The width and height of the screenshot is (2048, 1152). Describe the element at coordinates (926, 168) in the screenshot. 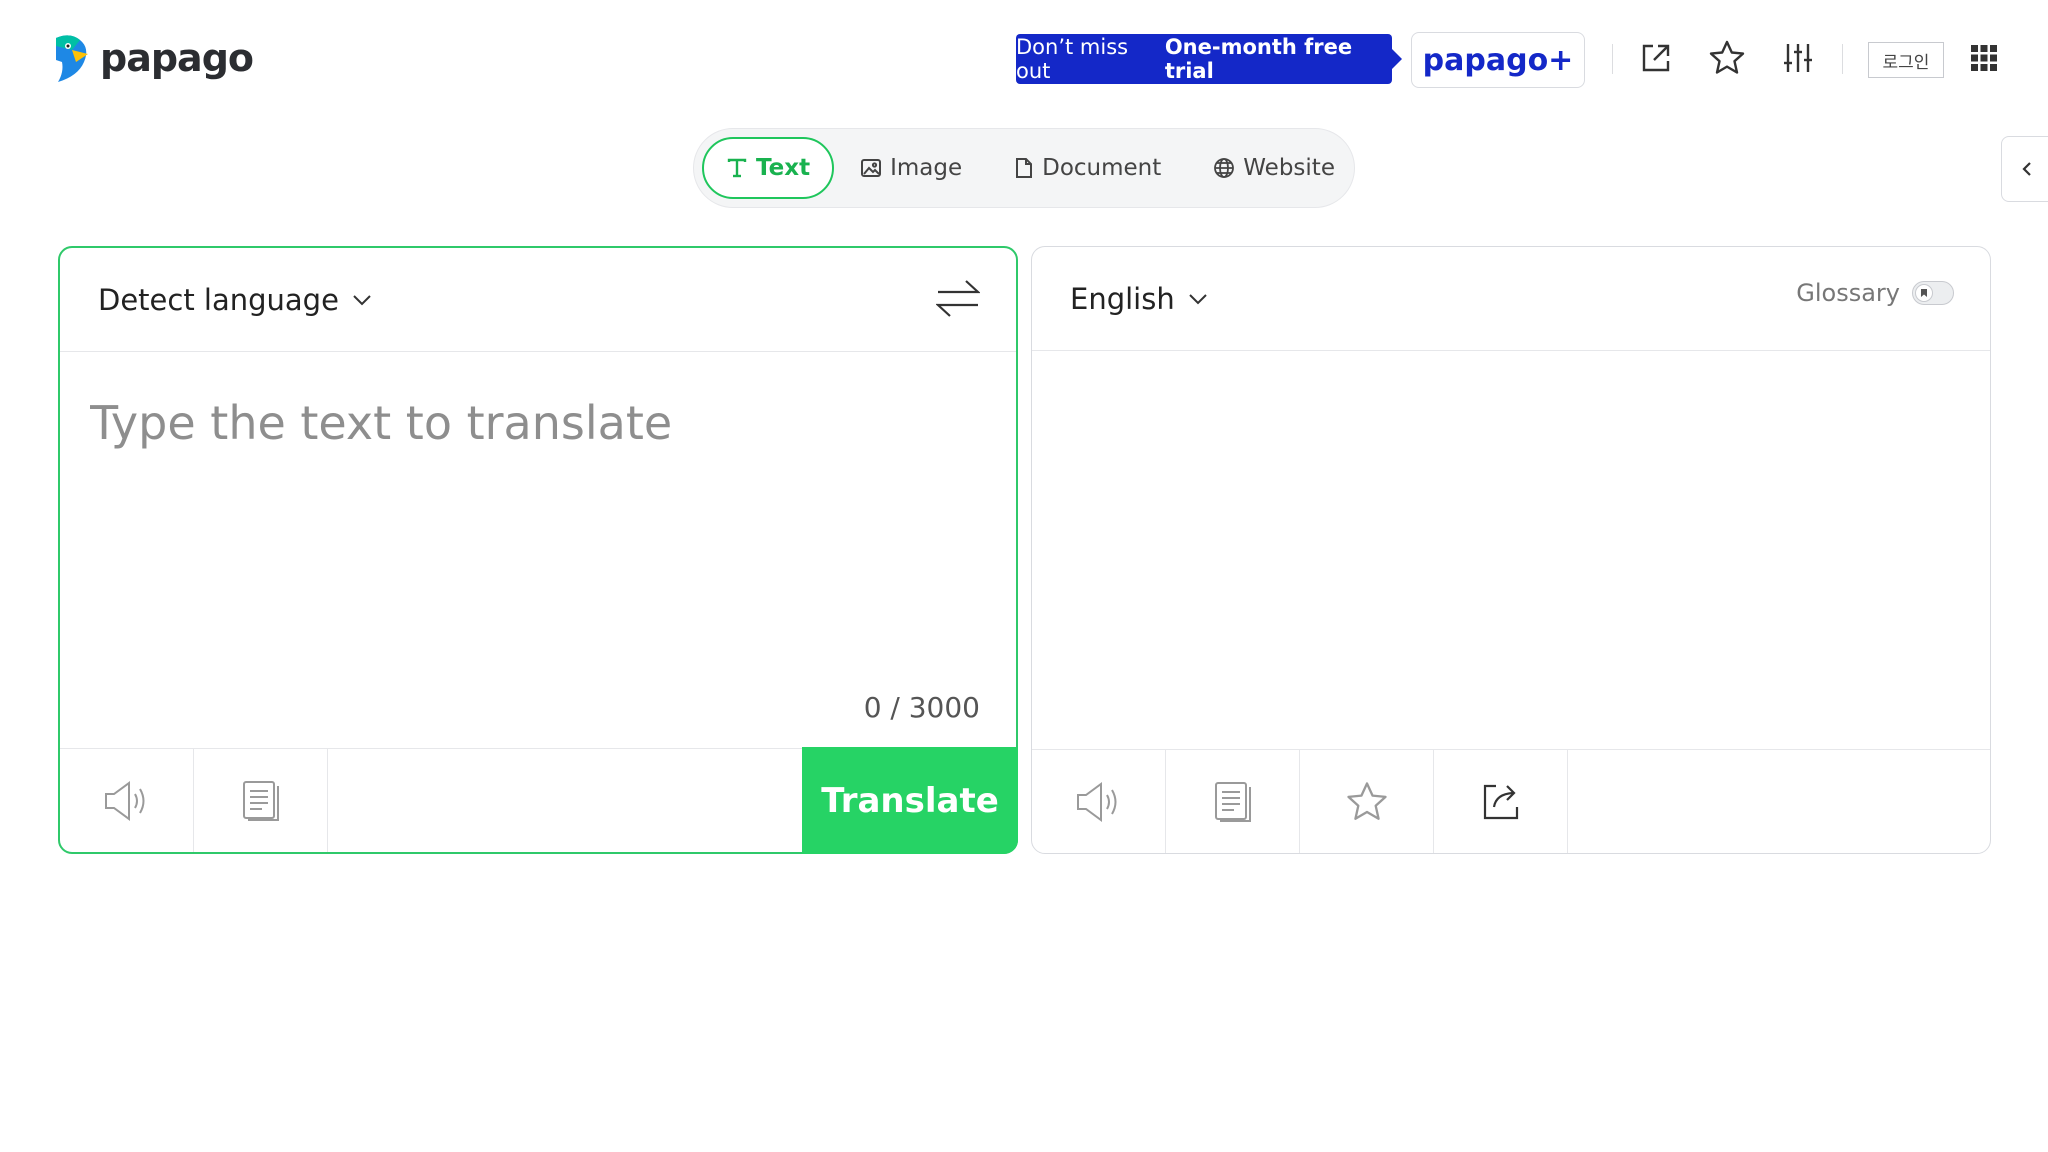

I see `tab-label: Image` at that location.